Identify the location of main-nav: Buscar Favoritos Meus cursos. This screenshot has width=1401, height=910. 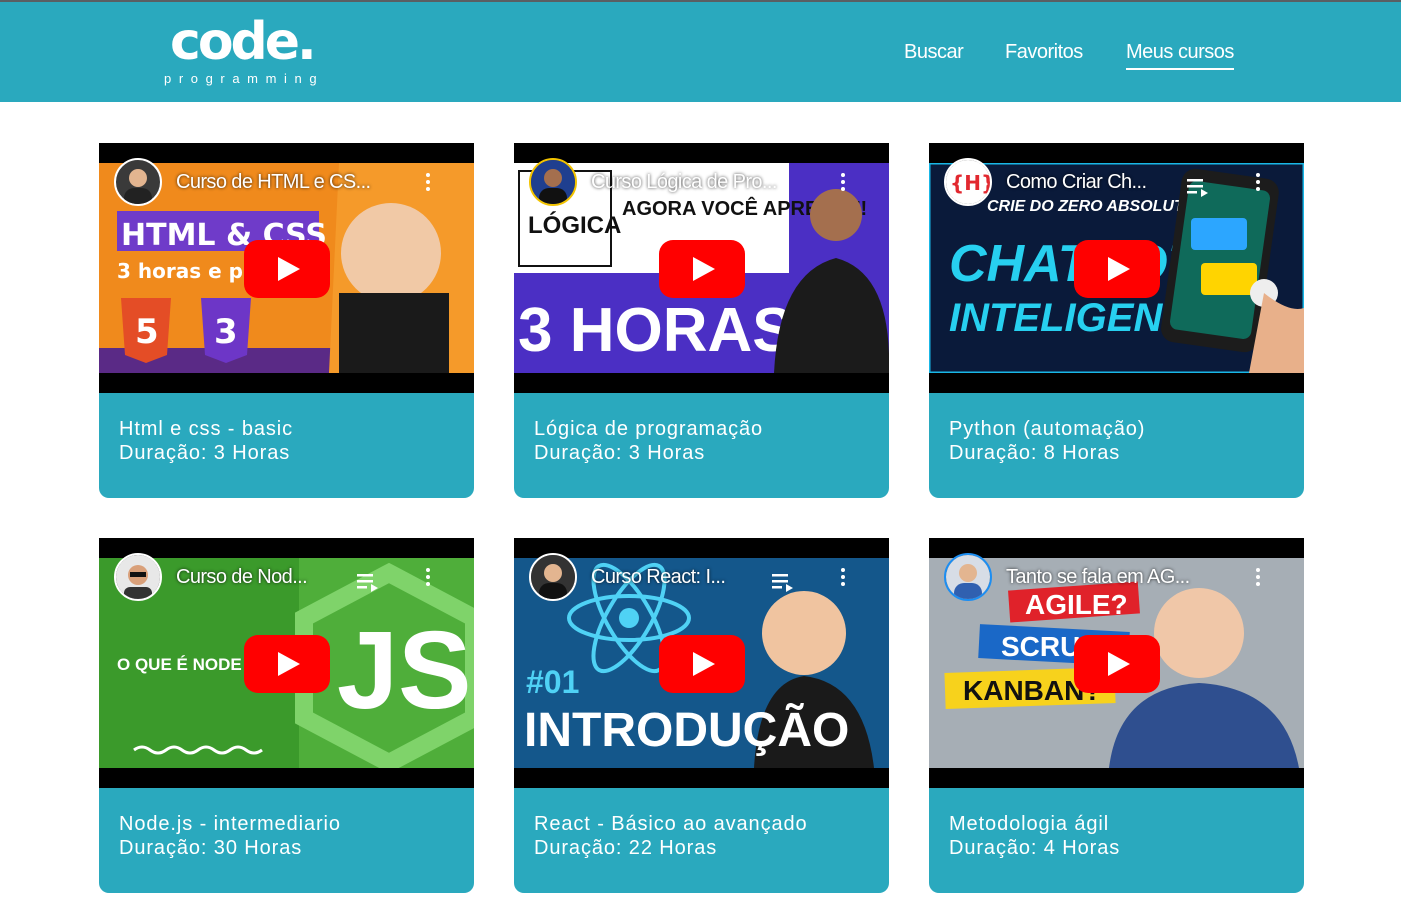
(700, 60).